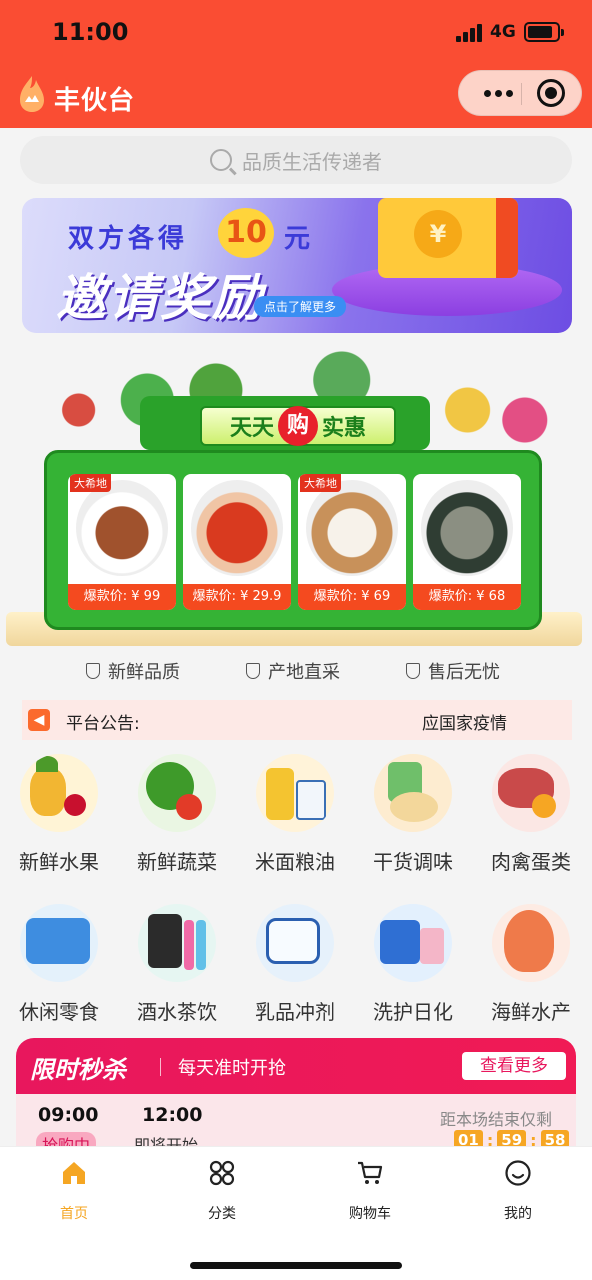 The width and height of the screenshot is (592, 1280). I want to click on profile-icon, so click(518, 1173).